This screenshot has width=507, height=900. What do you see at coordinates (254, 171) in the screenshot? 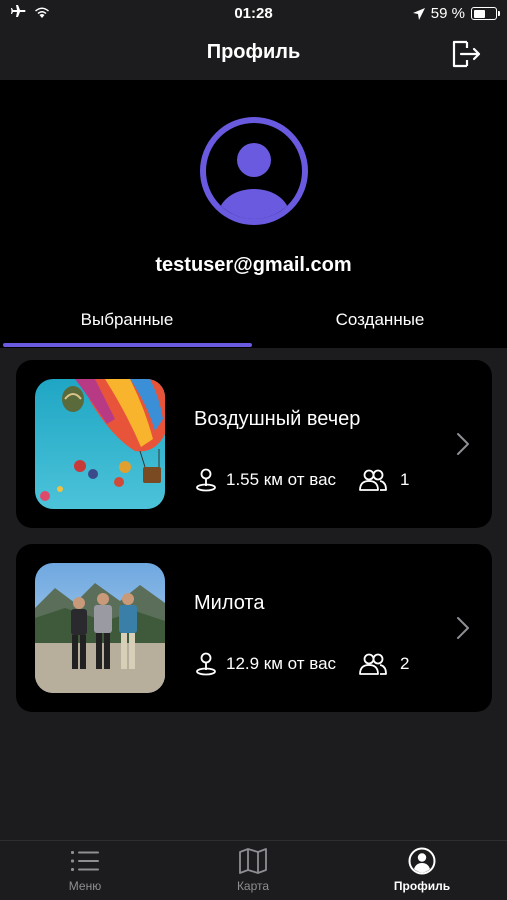
I see `avatar` at bounding box center [254, 171].